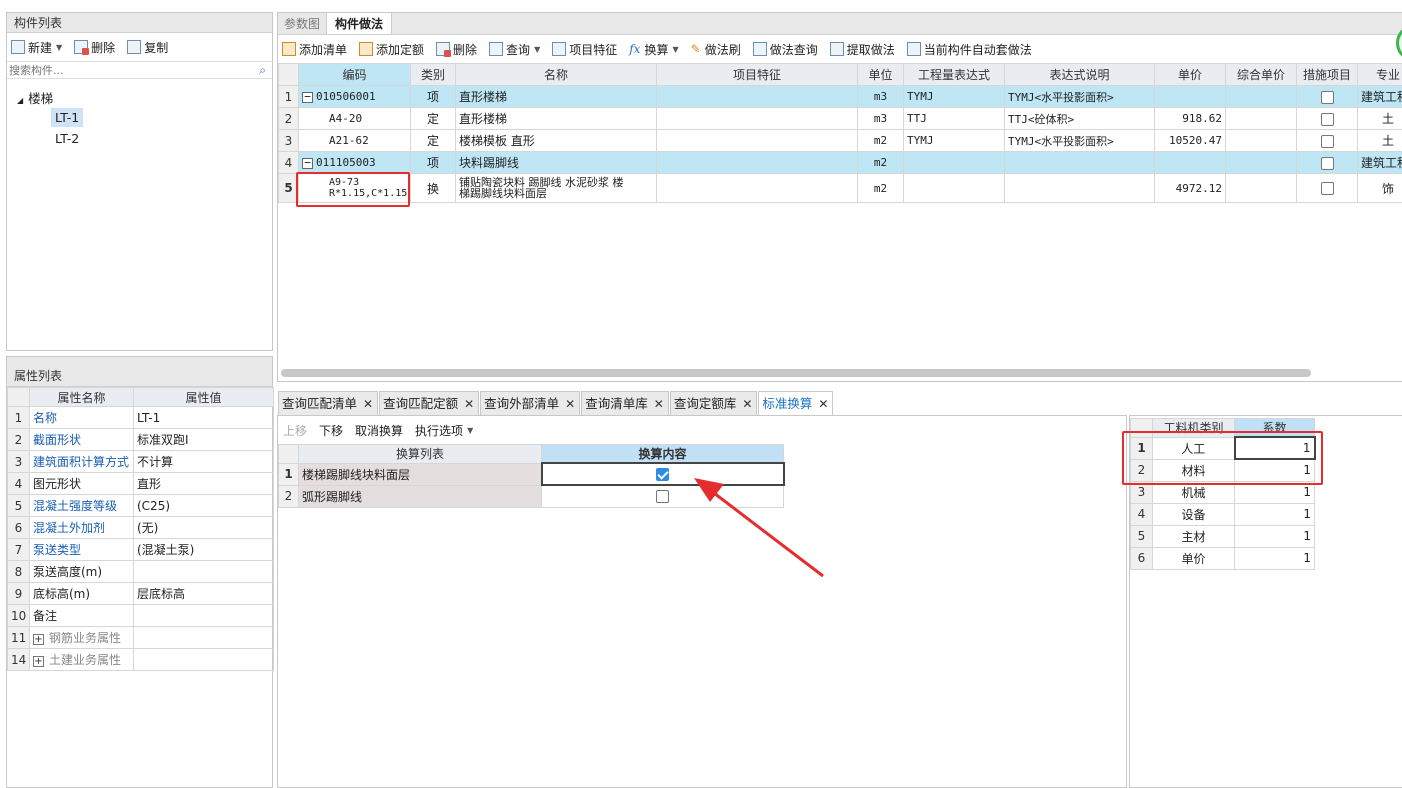  Describe the element at coordinates (1222, 536) in the screenshot. I see `table-row: 5 主材 1` at that location.